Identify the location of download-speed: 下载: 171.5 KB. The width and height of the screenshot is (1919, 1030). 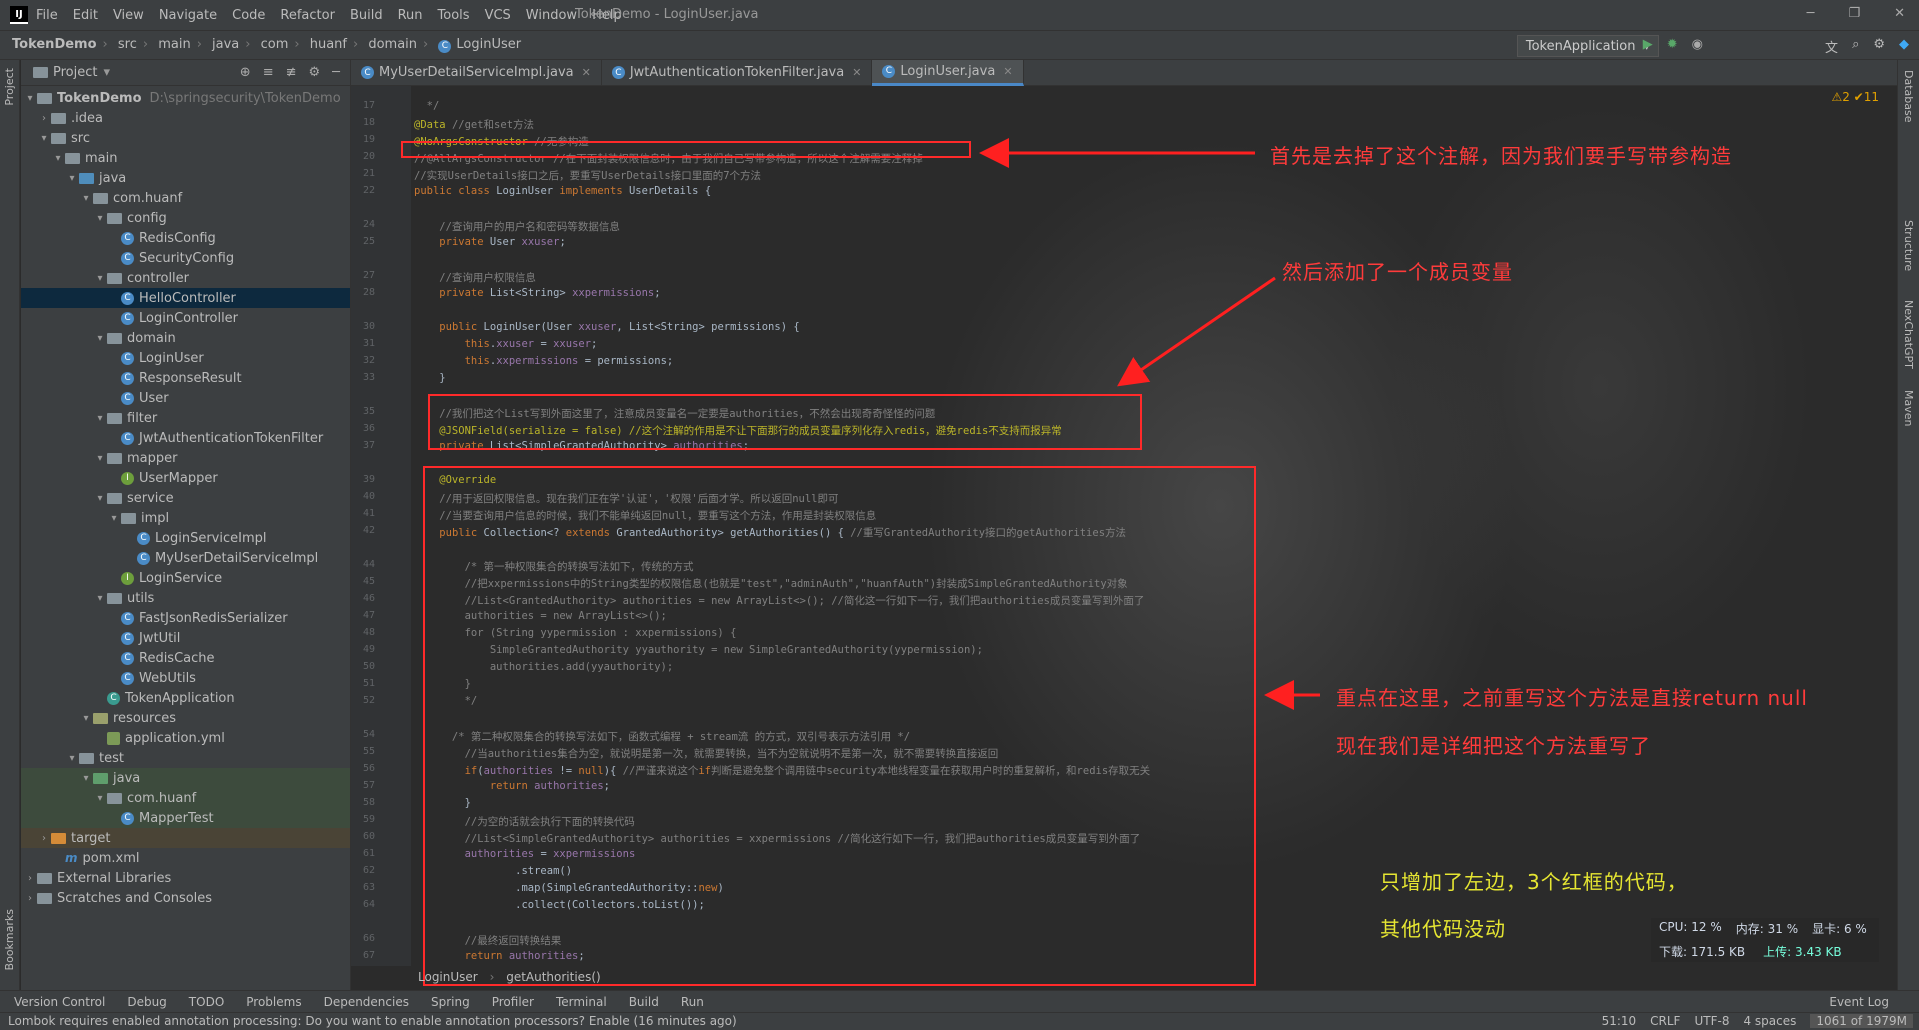
(1702, 952).